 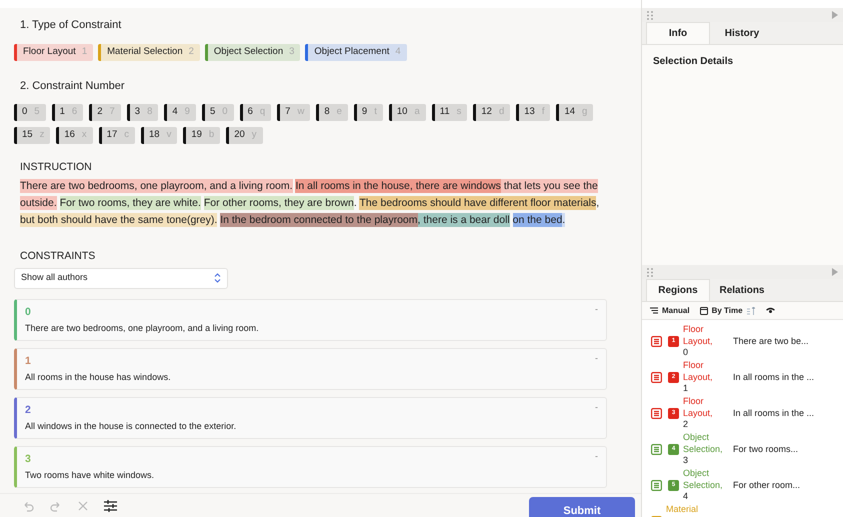 I want to click on shortcut-key: 2, so click(x=191, y=52).